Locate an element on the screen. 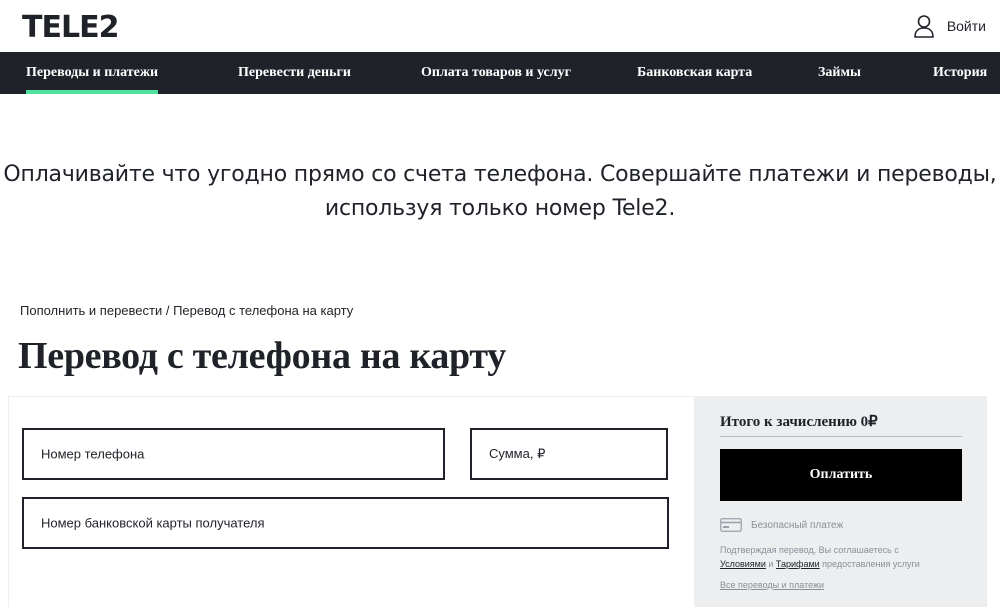  nav-item-payments-transfers: Переводы и платежи is located at coordinates (92, 73).